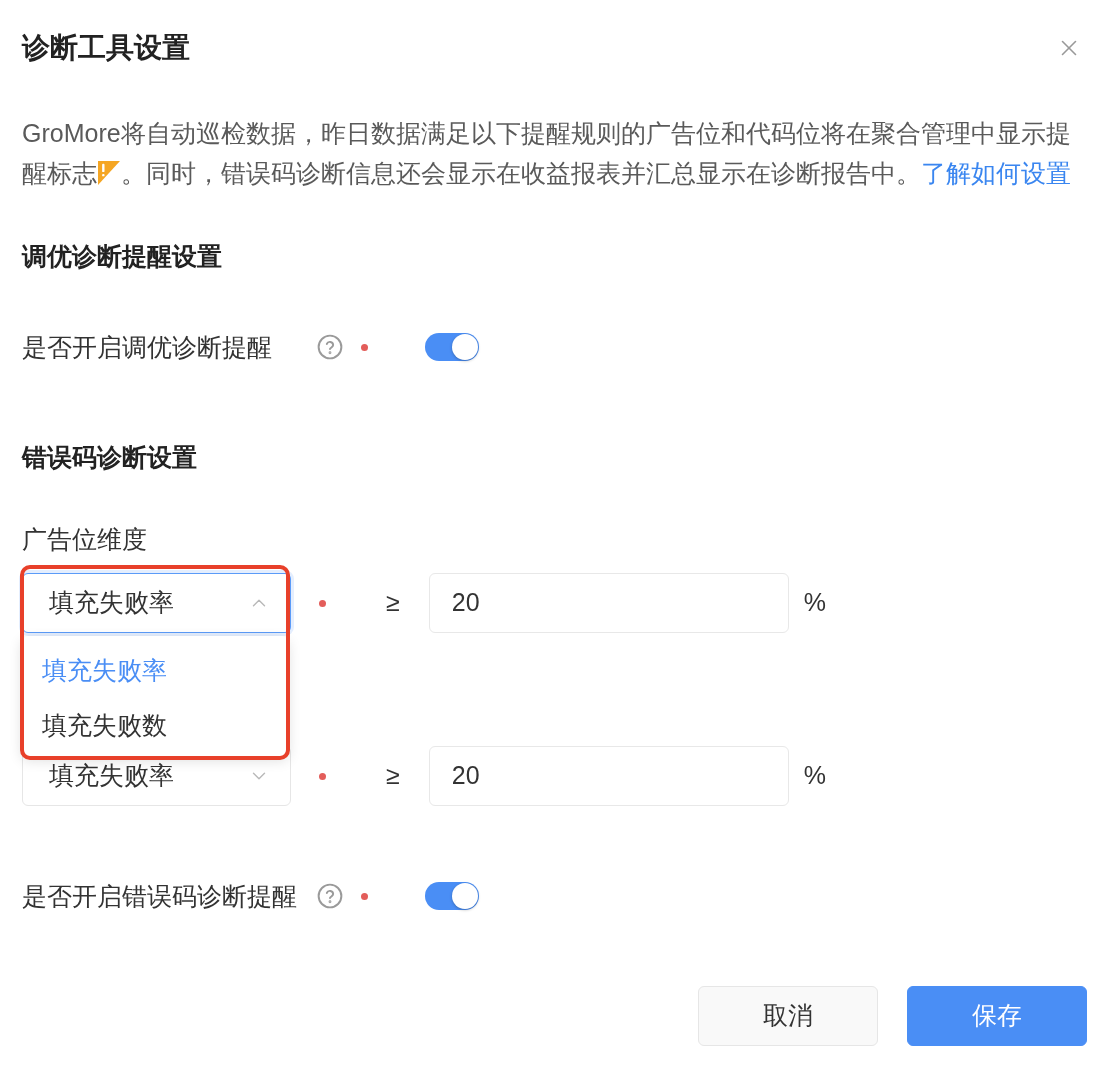 The width and height of the screenshot is (1106, 1072). I want to click on field-label: 广告位维度, so click(84, 539).